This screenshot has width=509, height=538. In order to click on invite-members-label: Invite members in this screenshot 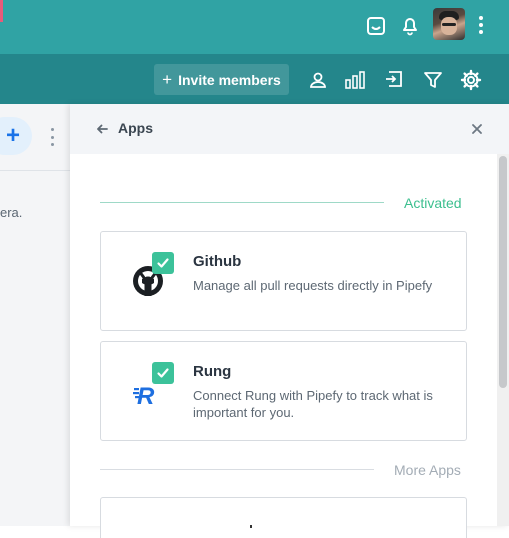, I will do `click(229, 79)`.